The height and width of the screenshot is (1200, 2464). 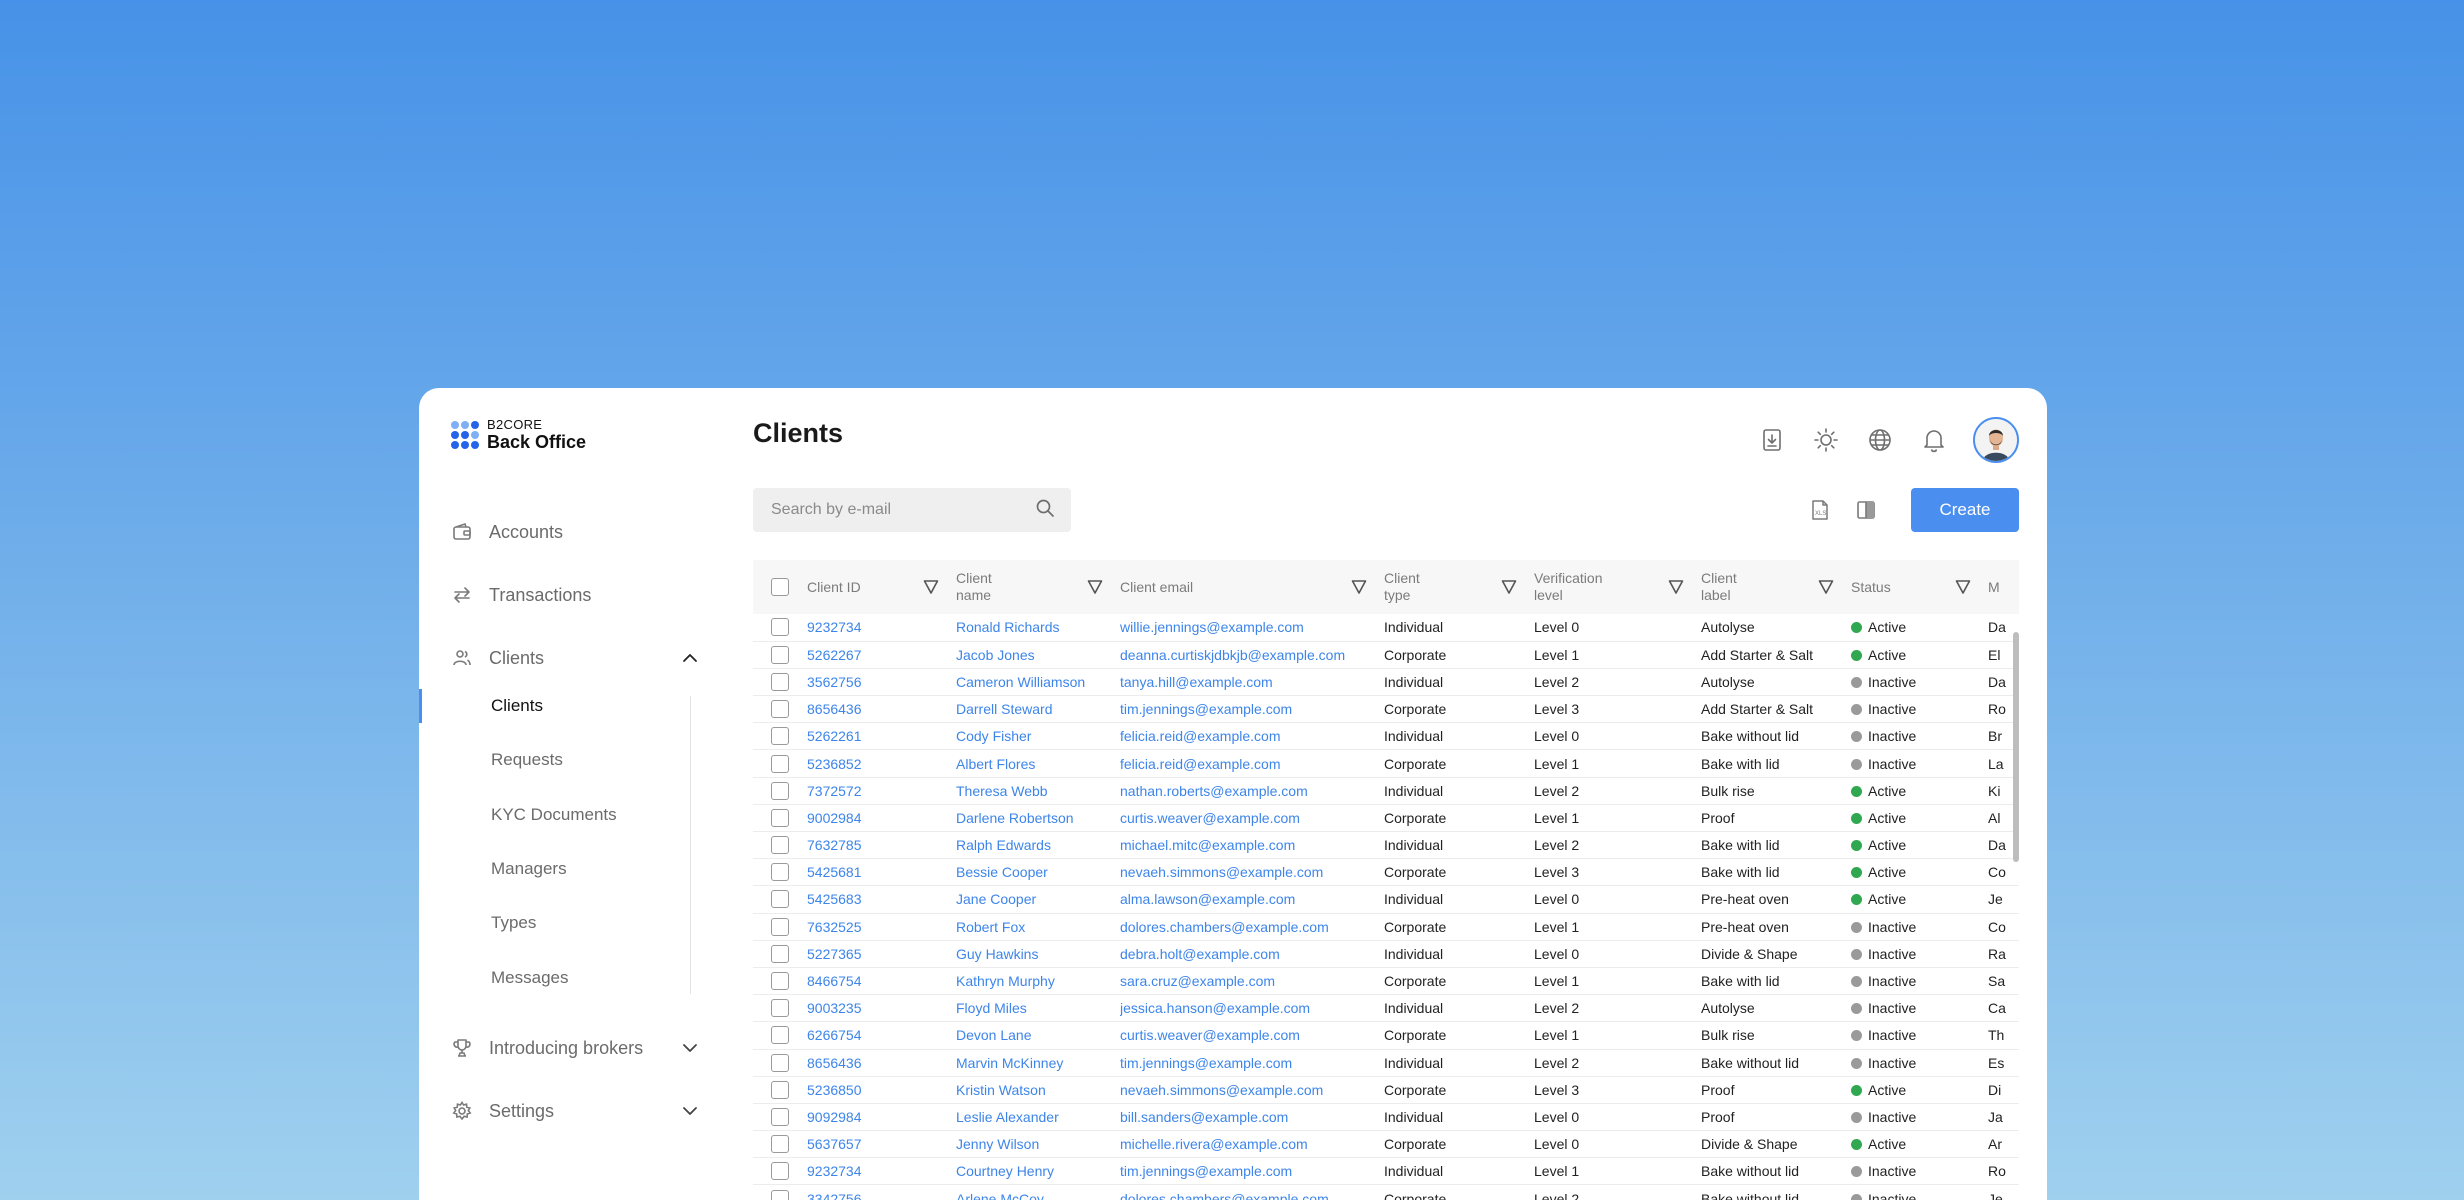 I want to click on client-name-link: Kathryn Murphy, so click(x=1038, y=980).